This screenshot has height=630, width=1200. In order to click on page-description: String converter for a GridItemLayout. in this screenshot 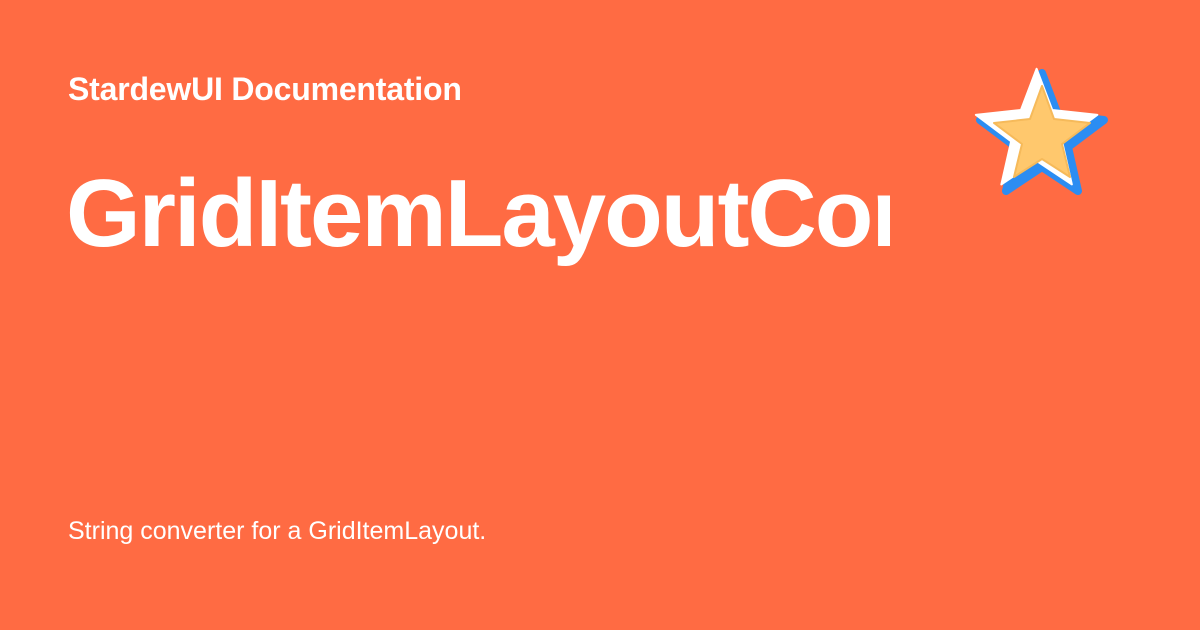, I will do `click(277, 531)`.